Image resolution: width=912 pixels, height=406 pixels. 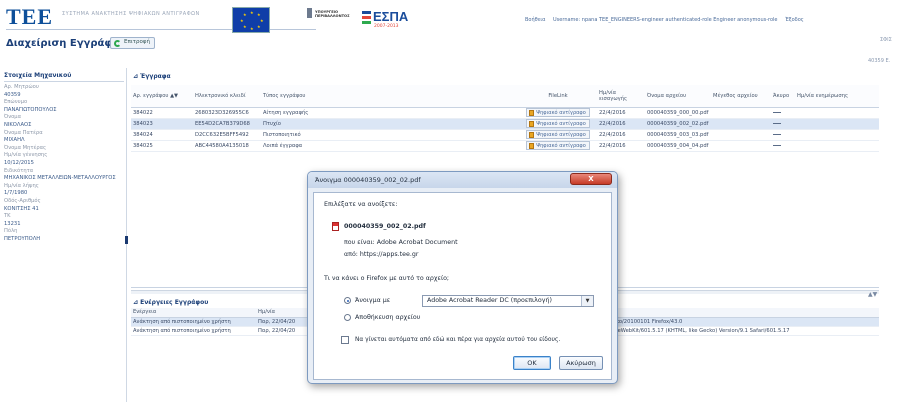 I want to click on doc-no: 384022, so click(x=162, y=113).